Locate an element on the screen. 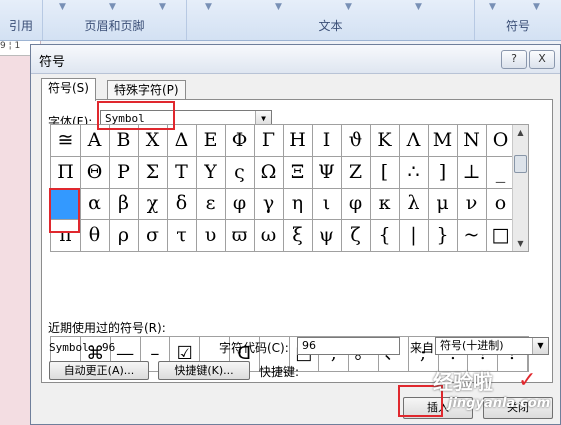 This screenshot has height=425, width=561. symbol-cell: ⊥ is located at coordinates (472, 172).